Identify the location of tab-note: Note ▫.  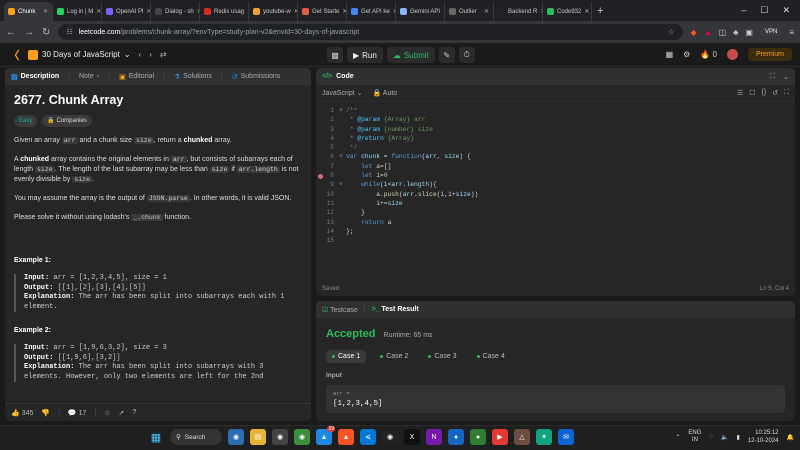
(89, 76).